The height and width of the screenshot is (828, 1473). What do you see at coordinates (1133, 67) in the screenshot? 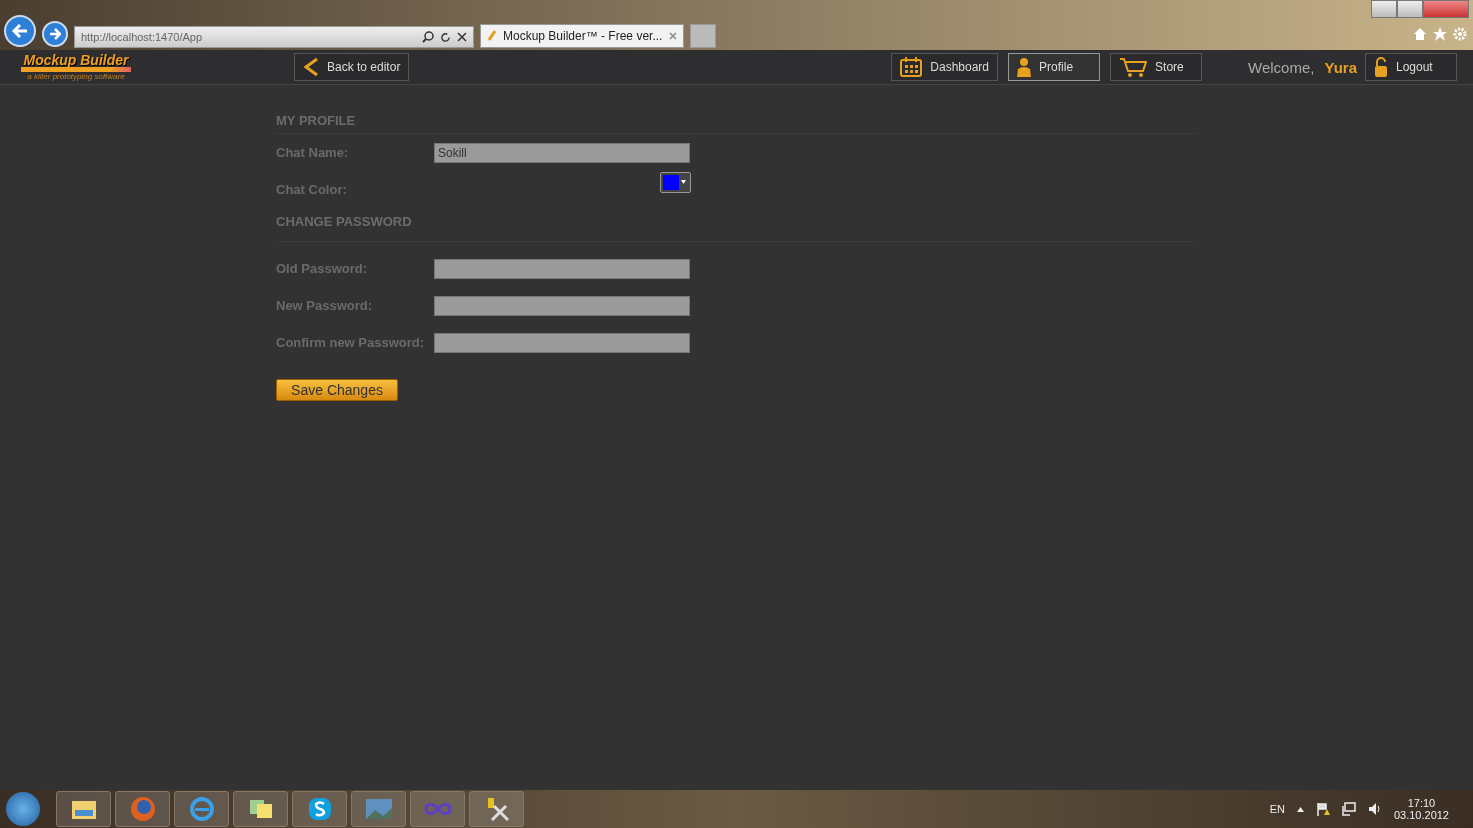
I see `cart-icon` at bounding box center [1133, 67].